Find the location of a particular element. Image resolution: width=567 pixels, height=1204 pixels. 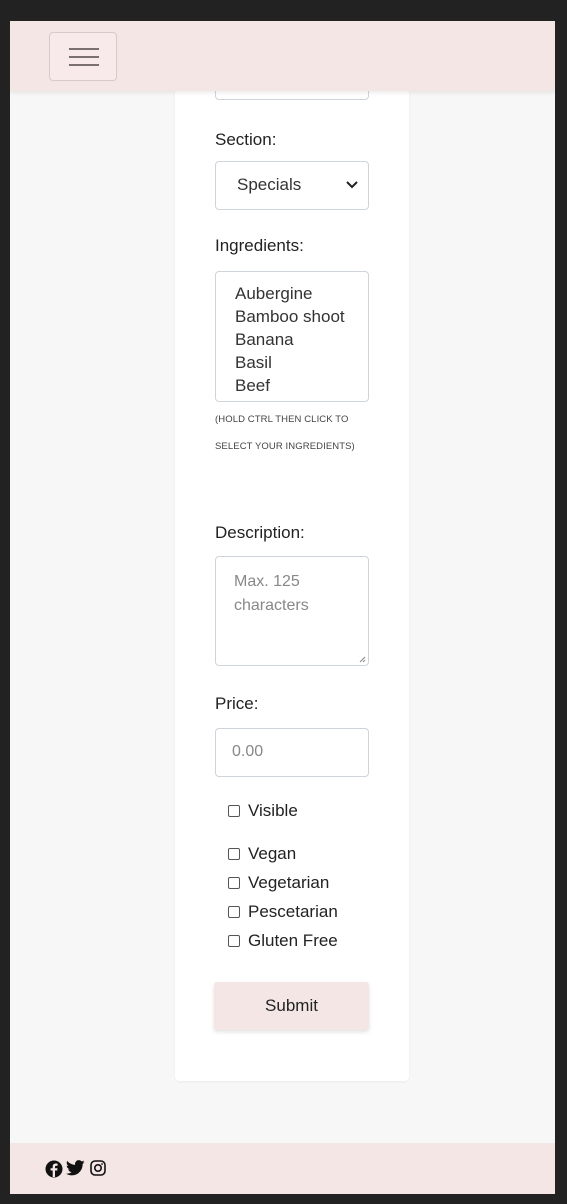

section-select: Specials is located at coordinates (292, 185).